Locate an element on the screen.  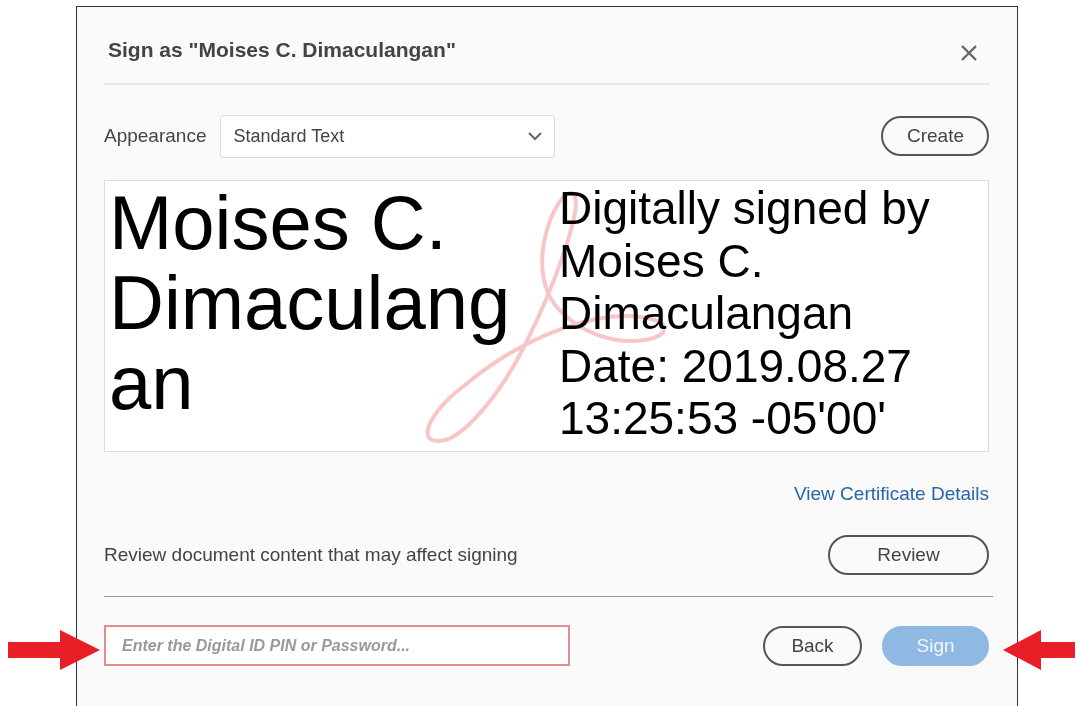
dialog-title: Sign as "Moises C. Dimaculangan" is located at coordinates (282, 50).